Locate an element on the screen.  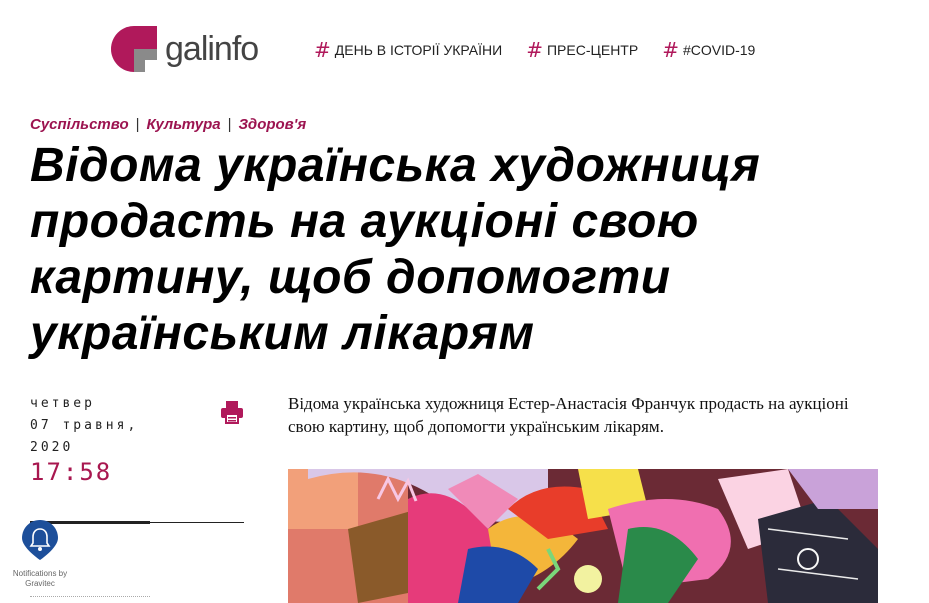
notifications-widget: Notifications by Gravitec is located at coordinates (40, 554).